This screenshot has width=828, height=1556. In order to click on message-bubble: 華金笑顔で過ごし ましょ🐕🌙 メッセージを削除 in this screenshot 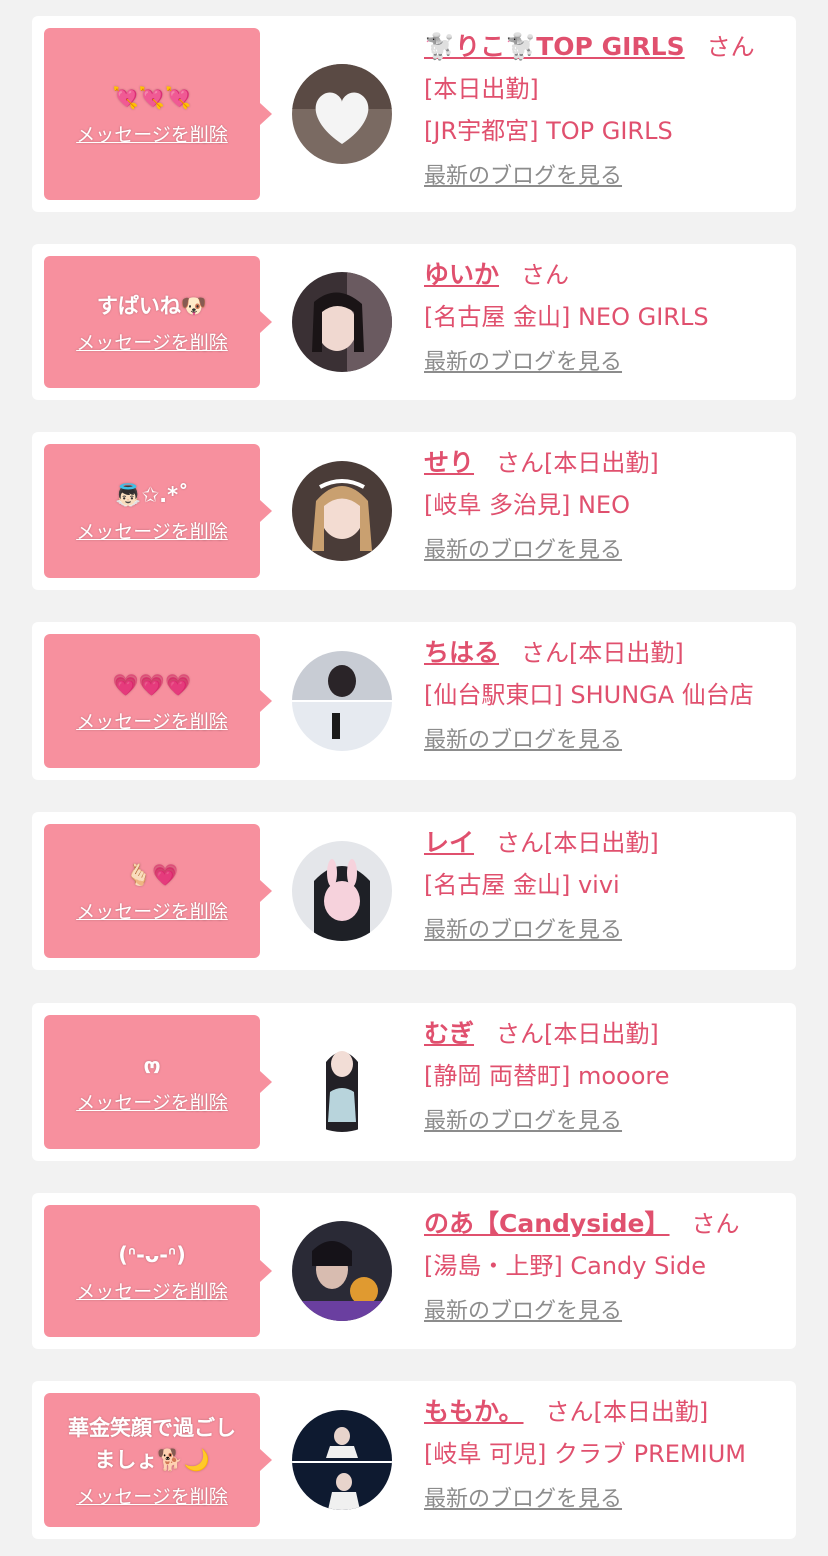, I will do `click(158, 1460)`.